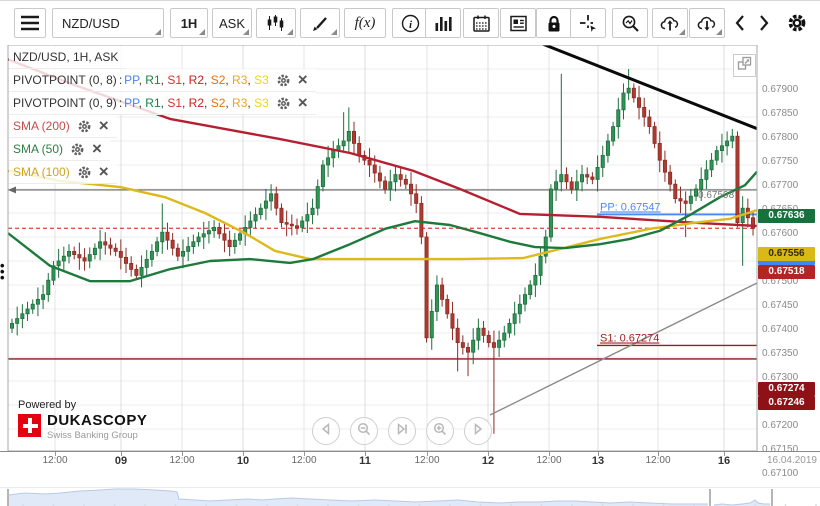 This screenshot has width=820, height=506. Describe the element at coordinates (276, 23) in the screenshot. I see `chart-type-button` at that location.